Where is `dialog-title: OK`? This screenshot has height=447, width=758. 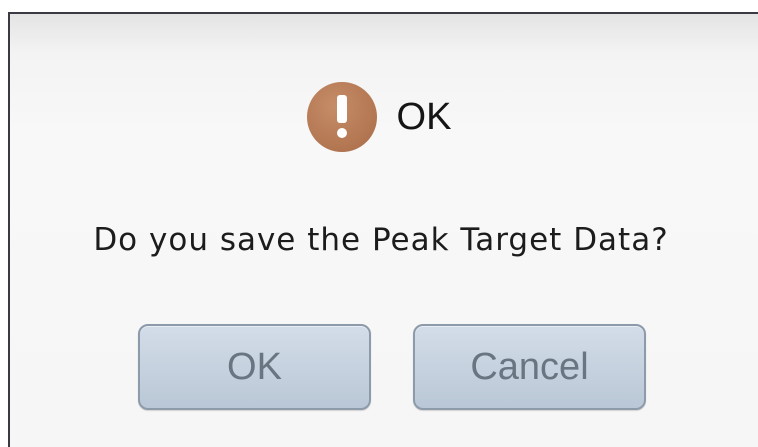
dialog-title: OK is located at coordinates (424, 116).